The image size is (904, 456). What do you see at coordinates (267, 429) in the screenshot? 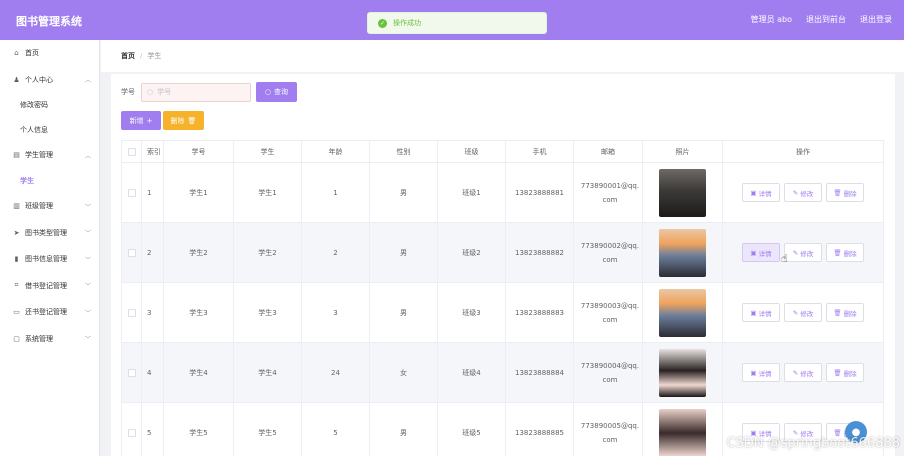
I see `row-name: 学生5` at bounding box center [267, 429].